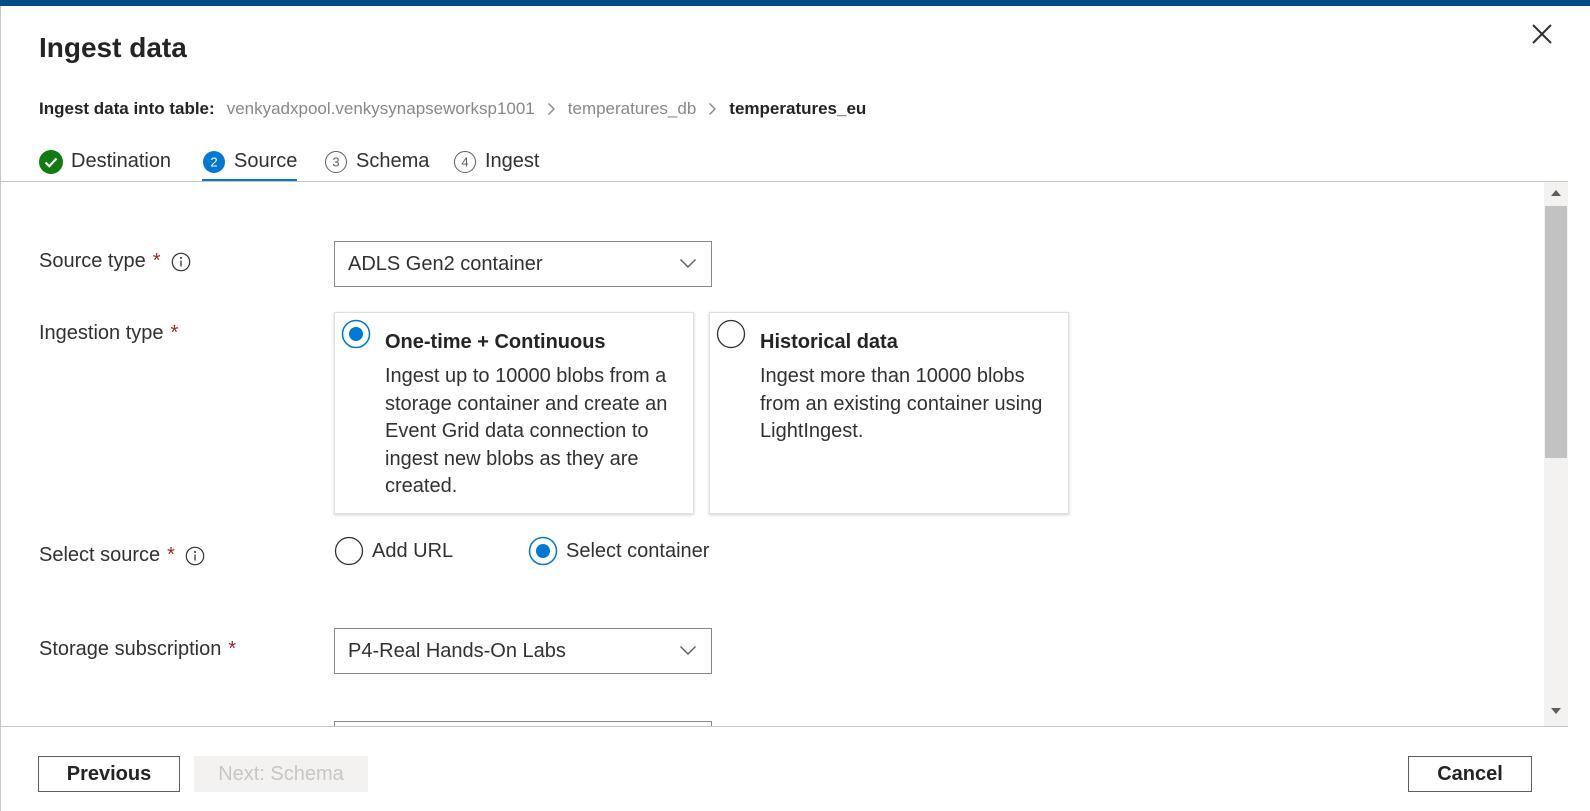 Image resolution: width=1590 pixels, height=811 pixels. What do you see at coordinates (109, 774) in the screenshot?
I see `previous-button: Previous` at bounding box center [109, 774].